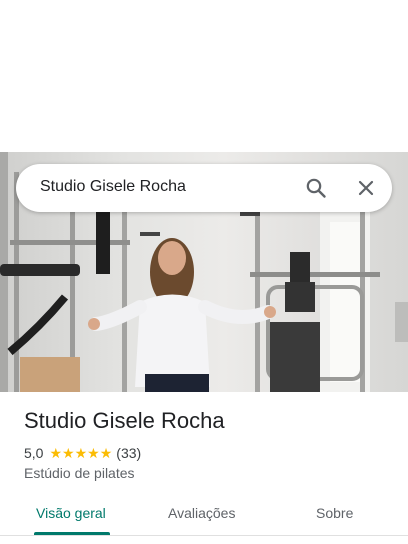  I want to click on tab-reviews: Avaliações, so click(201, 513).